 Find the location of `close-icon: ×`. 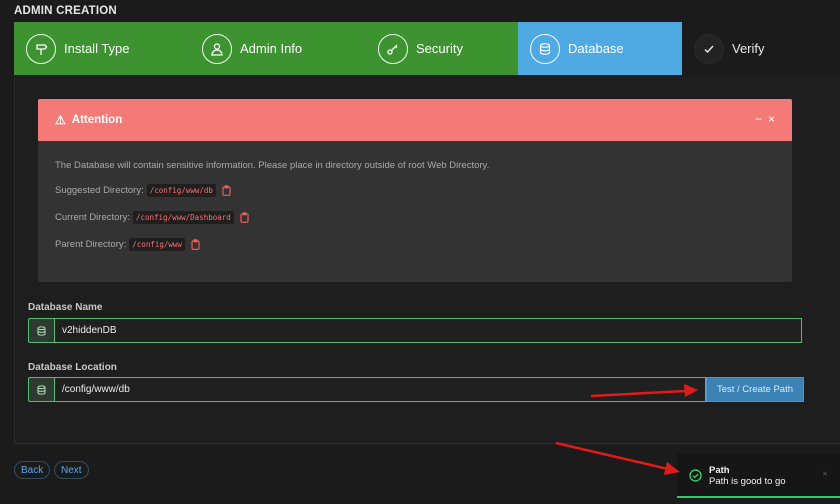

close-icon: × is located at coordinates (771, 119).